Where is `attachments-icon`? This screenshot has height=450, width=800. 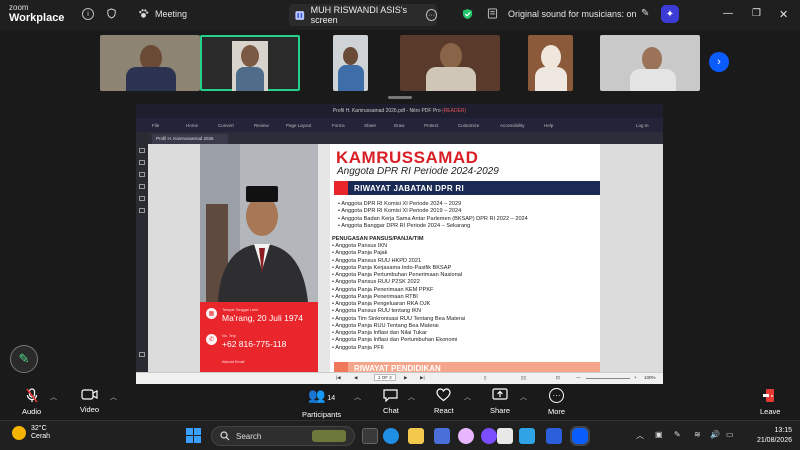
attachments-icon is located at coordinates (142, 186).